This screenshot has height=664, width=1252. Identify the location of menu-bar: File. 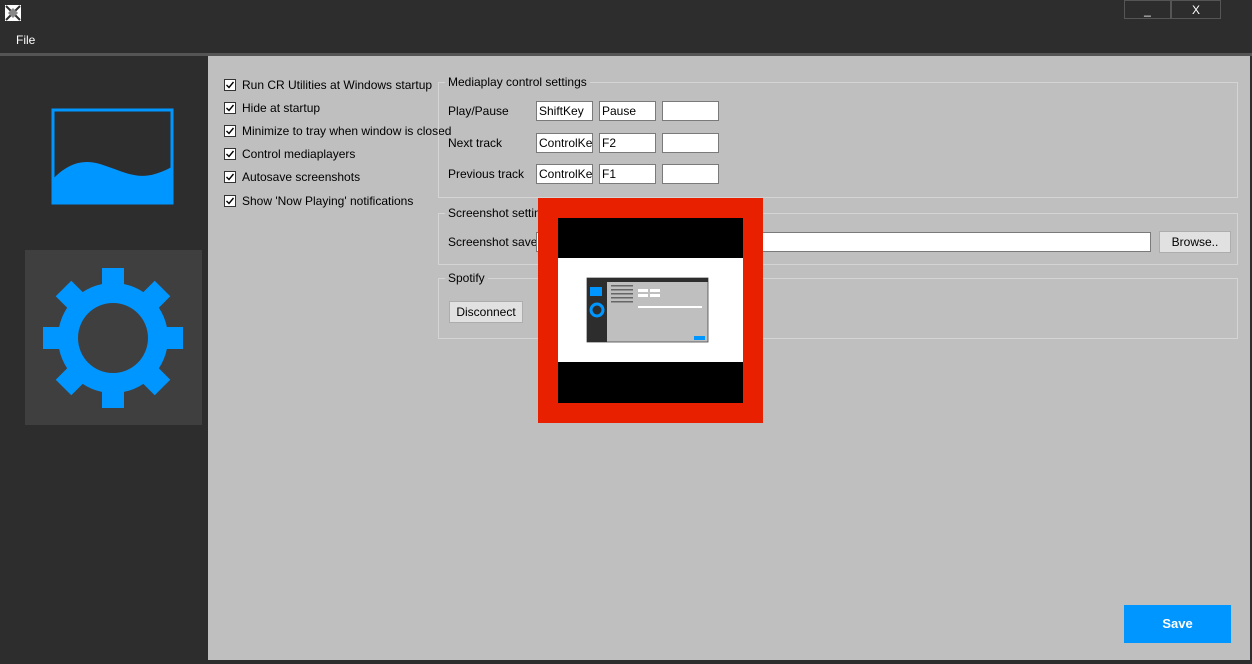
(626, 41).